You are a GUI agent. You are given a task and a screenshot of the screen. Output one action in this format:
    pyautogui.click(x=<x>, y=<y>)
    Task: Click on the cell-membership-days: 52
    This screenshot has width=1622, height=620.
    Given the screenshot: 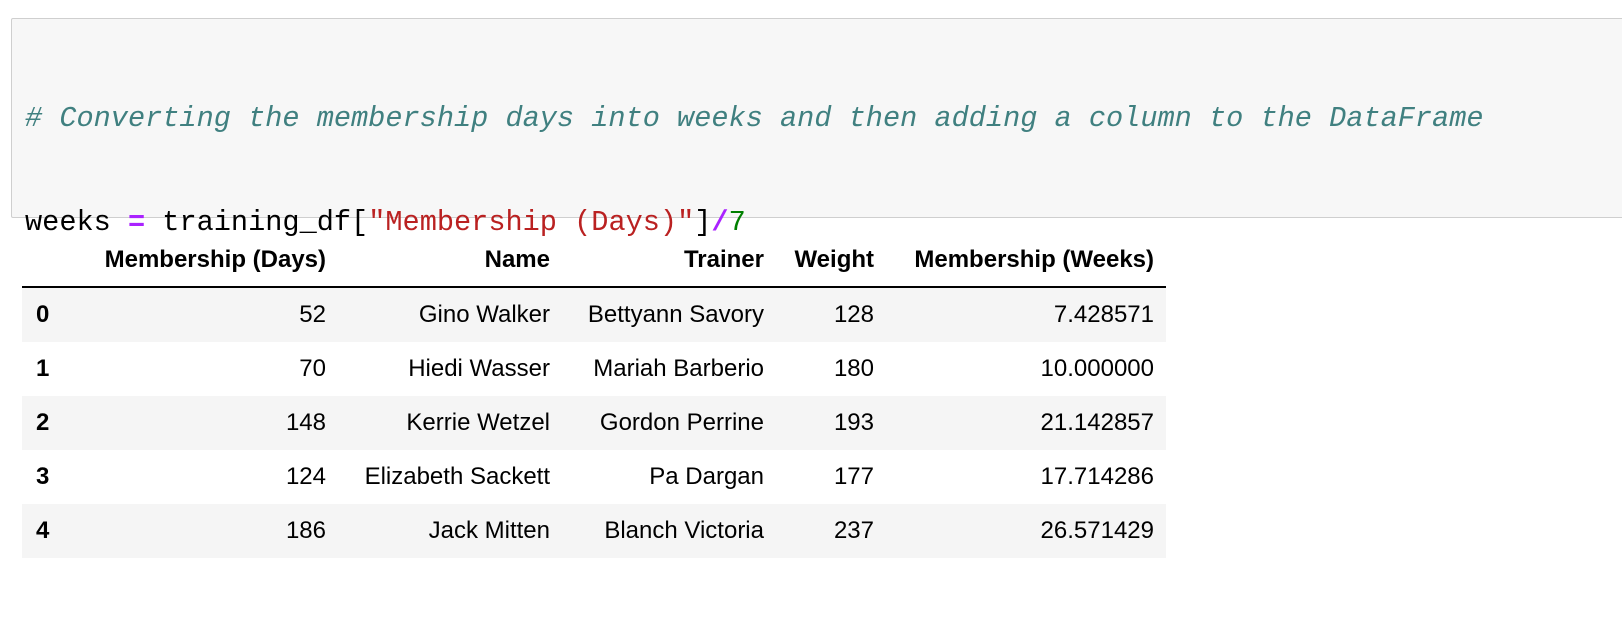 What is the action you would take?
    pyautogui.click(x=312, y=314)
    